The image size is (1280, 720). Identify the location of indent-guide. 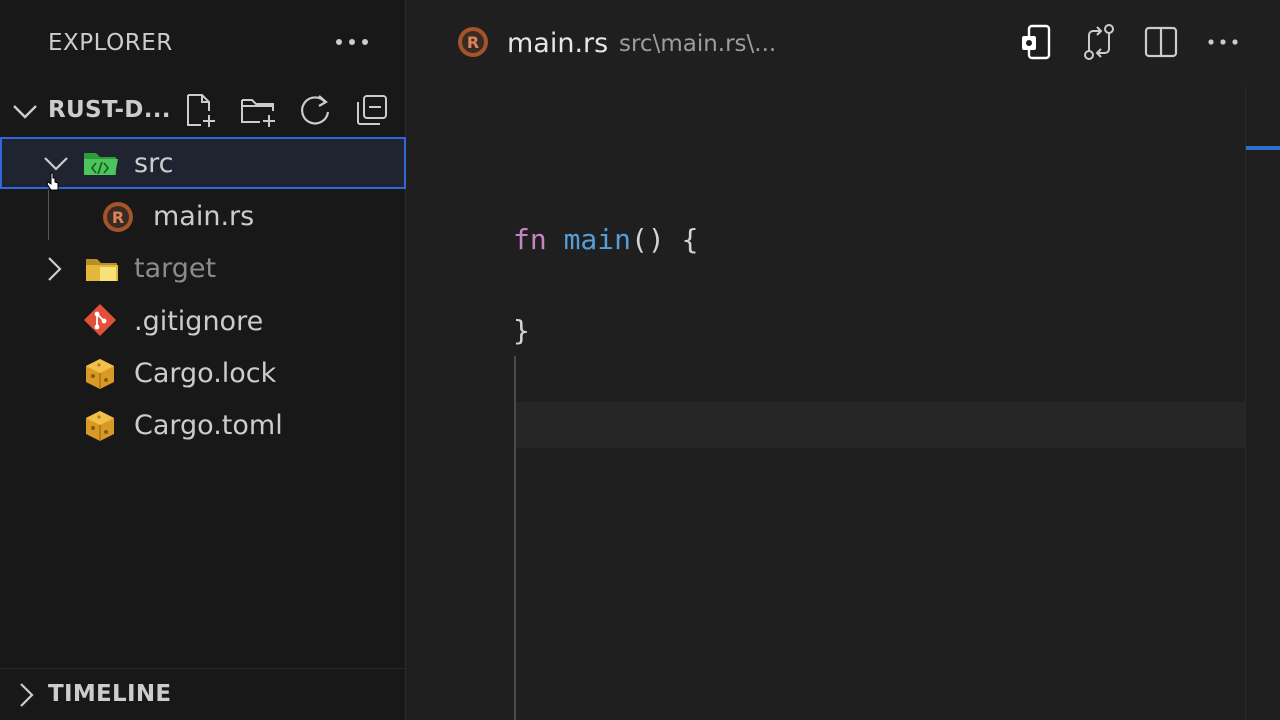
(515, 538).